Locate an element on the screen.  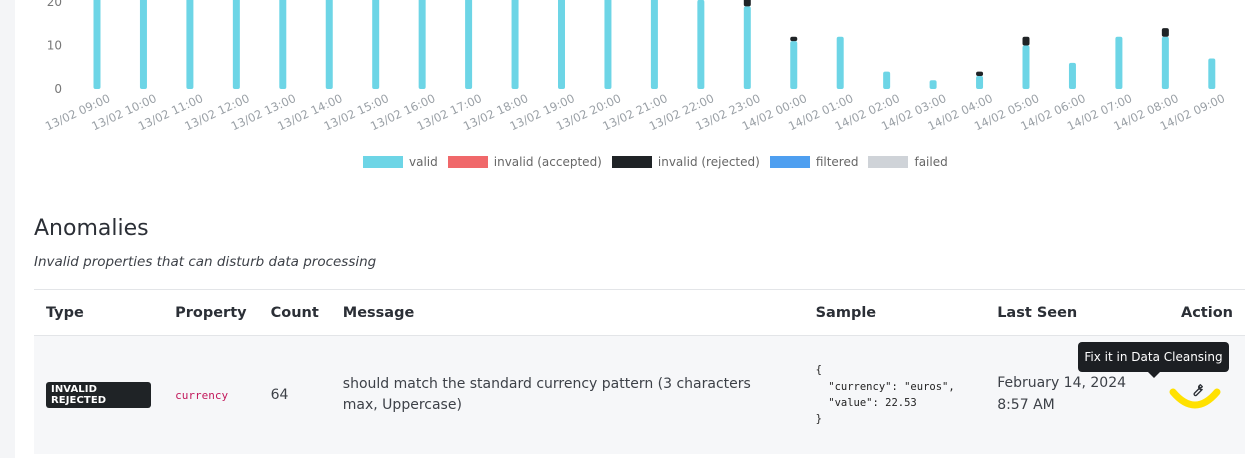
column-header-count: Count is located at coordinates (294, 312).